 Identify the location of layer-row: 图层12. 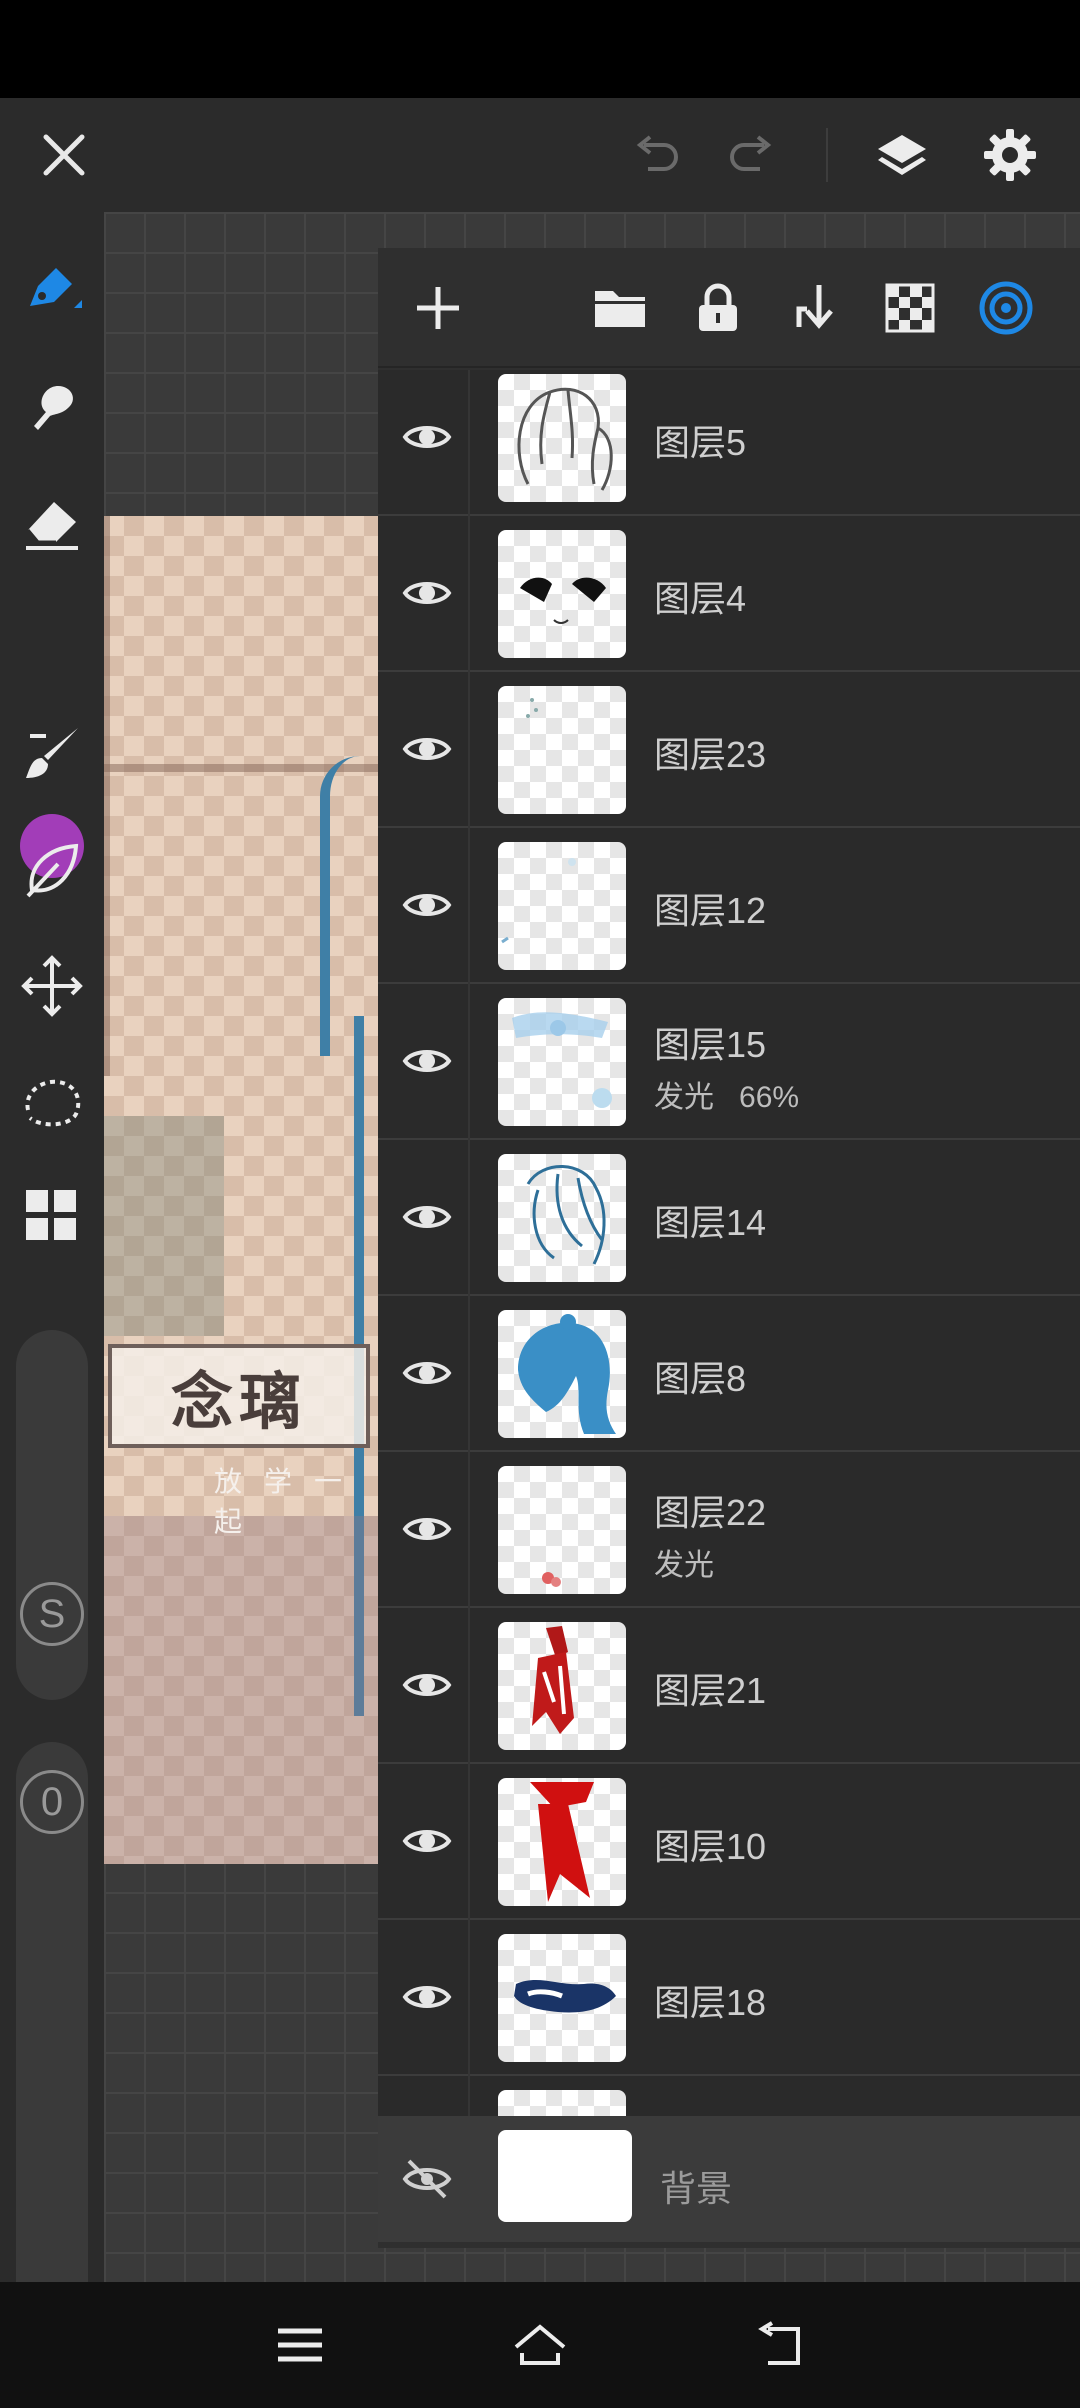
(729, 906).